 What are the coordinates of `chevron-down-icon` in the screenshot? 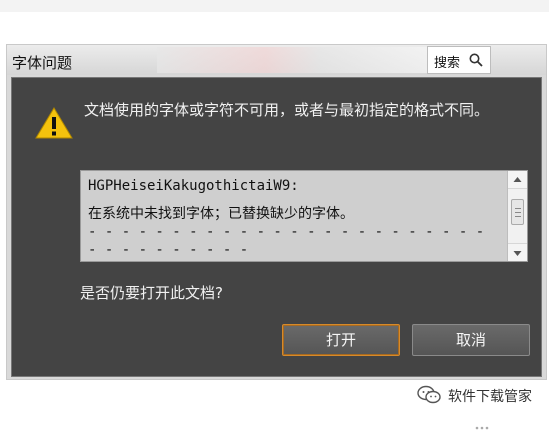 It's located at (517, 253).